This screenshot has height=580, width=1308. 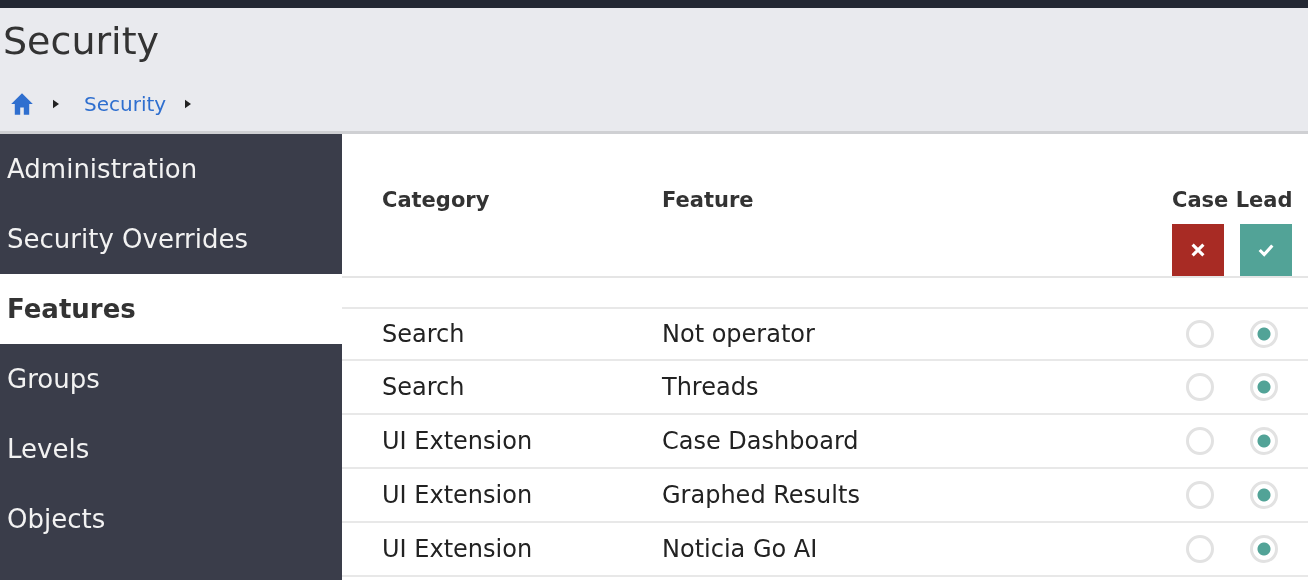 What do you see at coordinates (740, 549) in the screenshot?
I see `table-cell-text: Noticia Go AI` at bounding box center [740, 549].